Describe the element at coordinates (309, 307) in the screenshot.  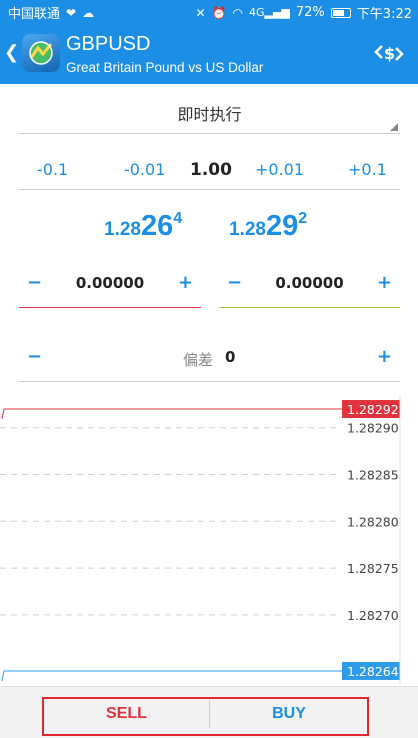
I see `take-profit-underline` at that location.